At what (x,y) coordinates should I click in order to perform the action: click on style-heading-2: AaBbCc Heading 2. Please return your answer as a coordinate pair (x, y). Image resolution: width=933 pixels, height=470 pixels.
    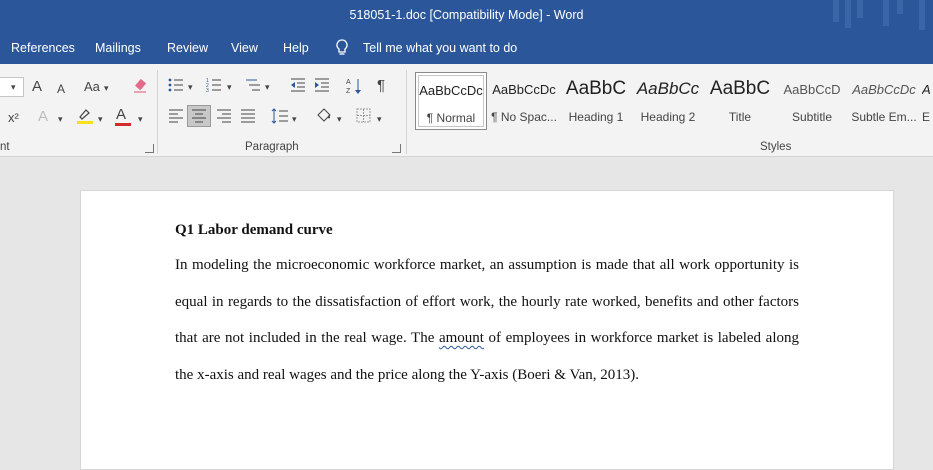
    Looking at the image, I should click on (668, 101).